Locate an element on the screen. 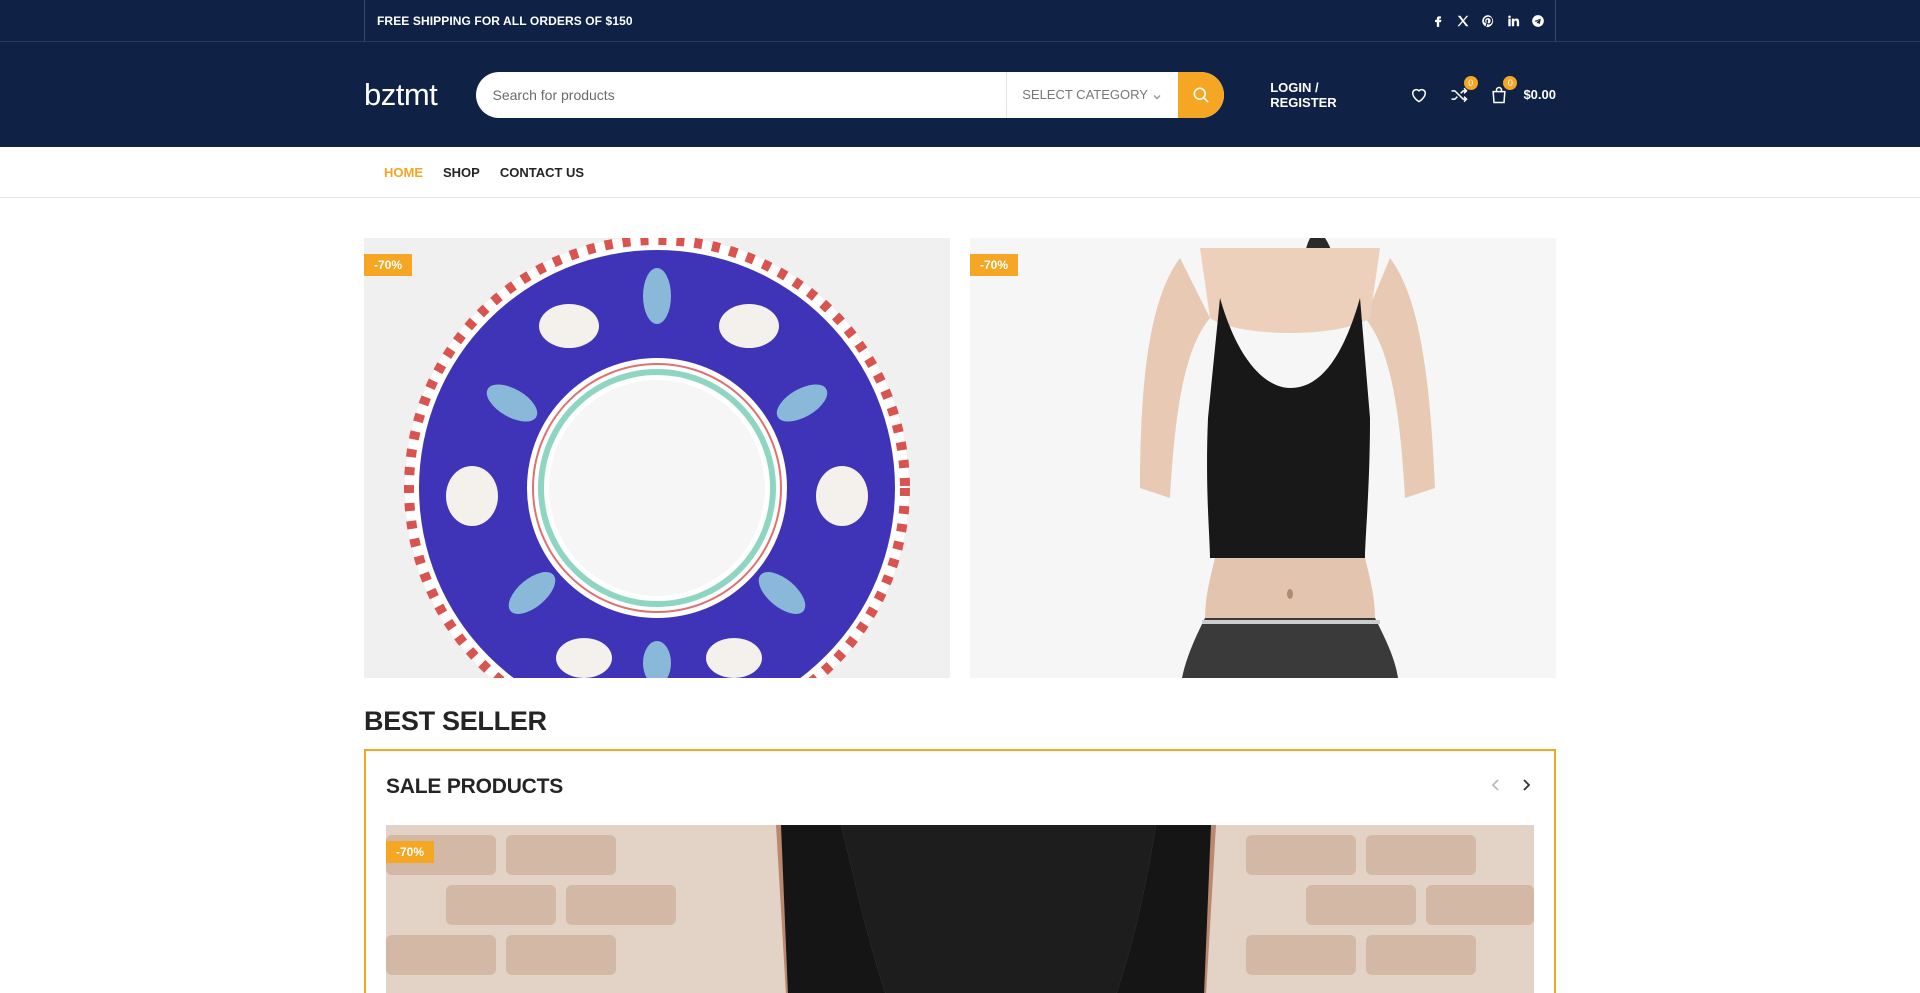 The height and width of the screenshot is (993, 1920). chevron-left-icon is located at coordinates (1495, 784).